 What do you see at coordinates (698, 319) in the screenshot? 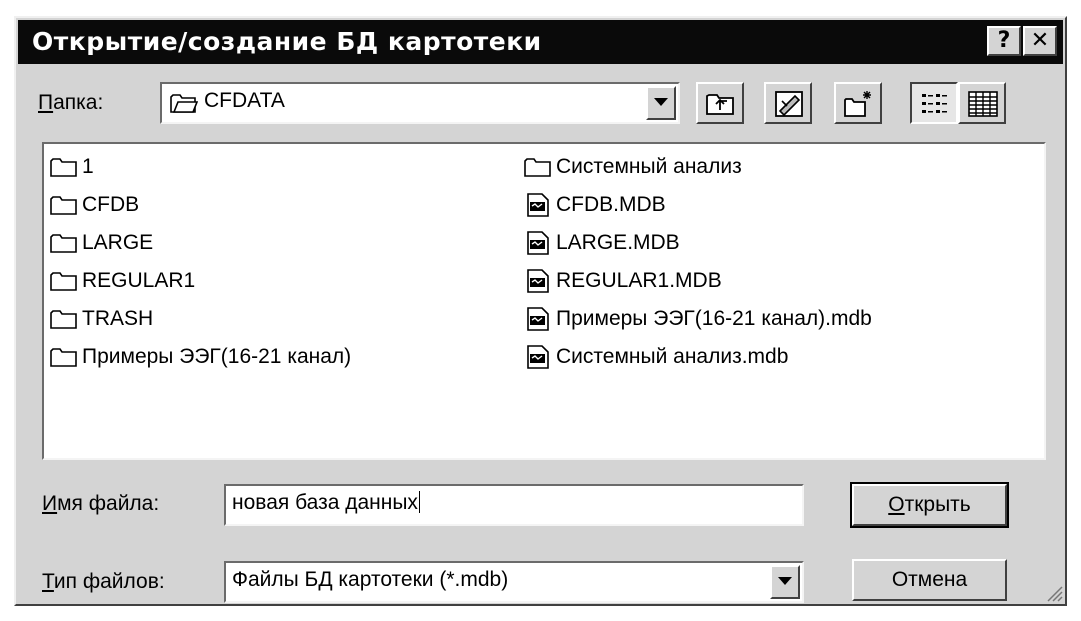
I see `list-item: Примеры ЭЭГ(16-21 канал).mdb` at bounding box center [698, 319].